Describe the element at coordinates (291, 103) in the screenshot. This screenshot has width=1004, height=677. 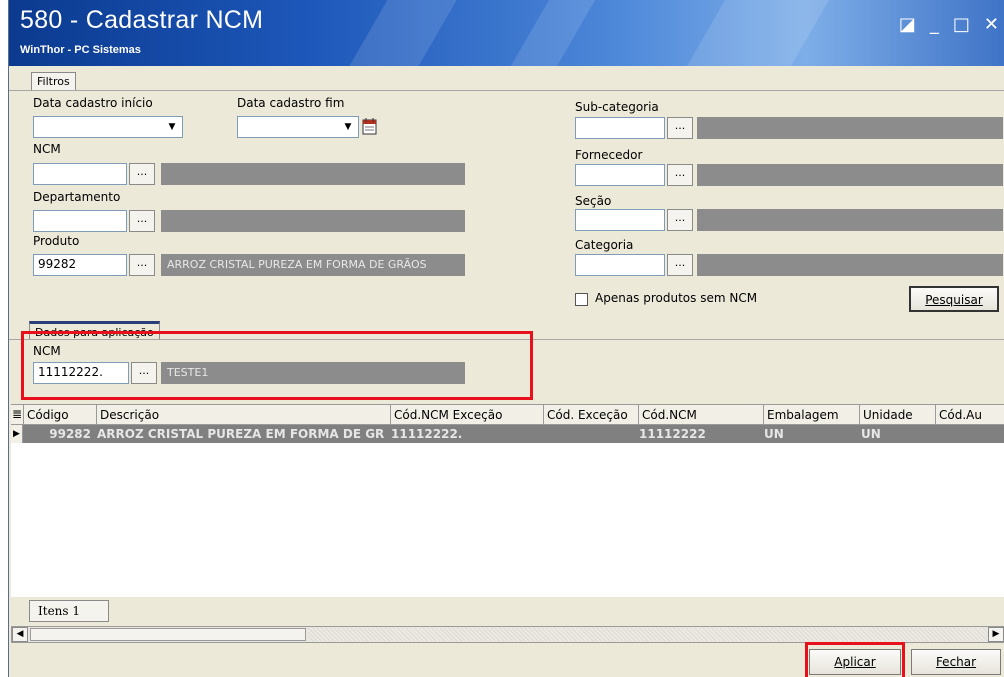
I see `data-fim-label: Data cadastro fim` at that location.